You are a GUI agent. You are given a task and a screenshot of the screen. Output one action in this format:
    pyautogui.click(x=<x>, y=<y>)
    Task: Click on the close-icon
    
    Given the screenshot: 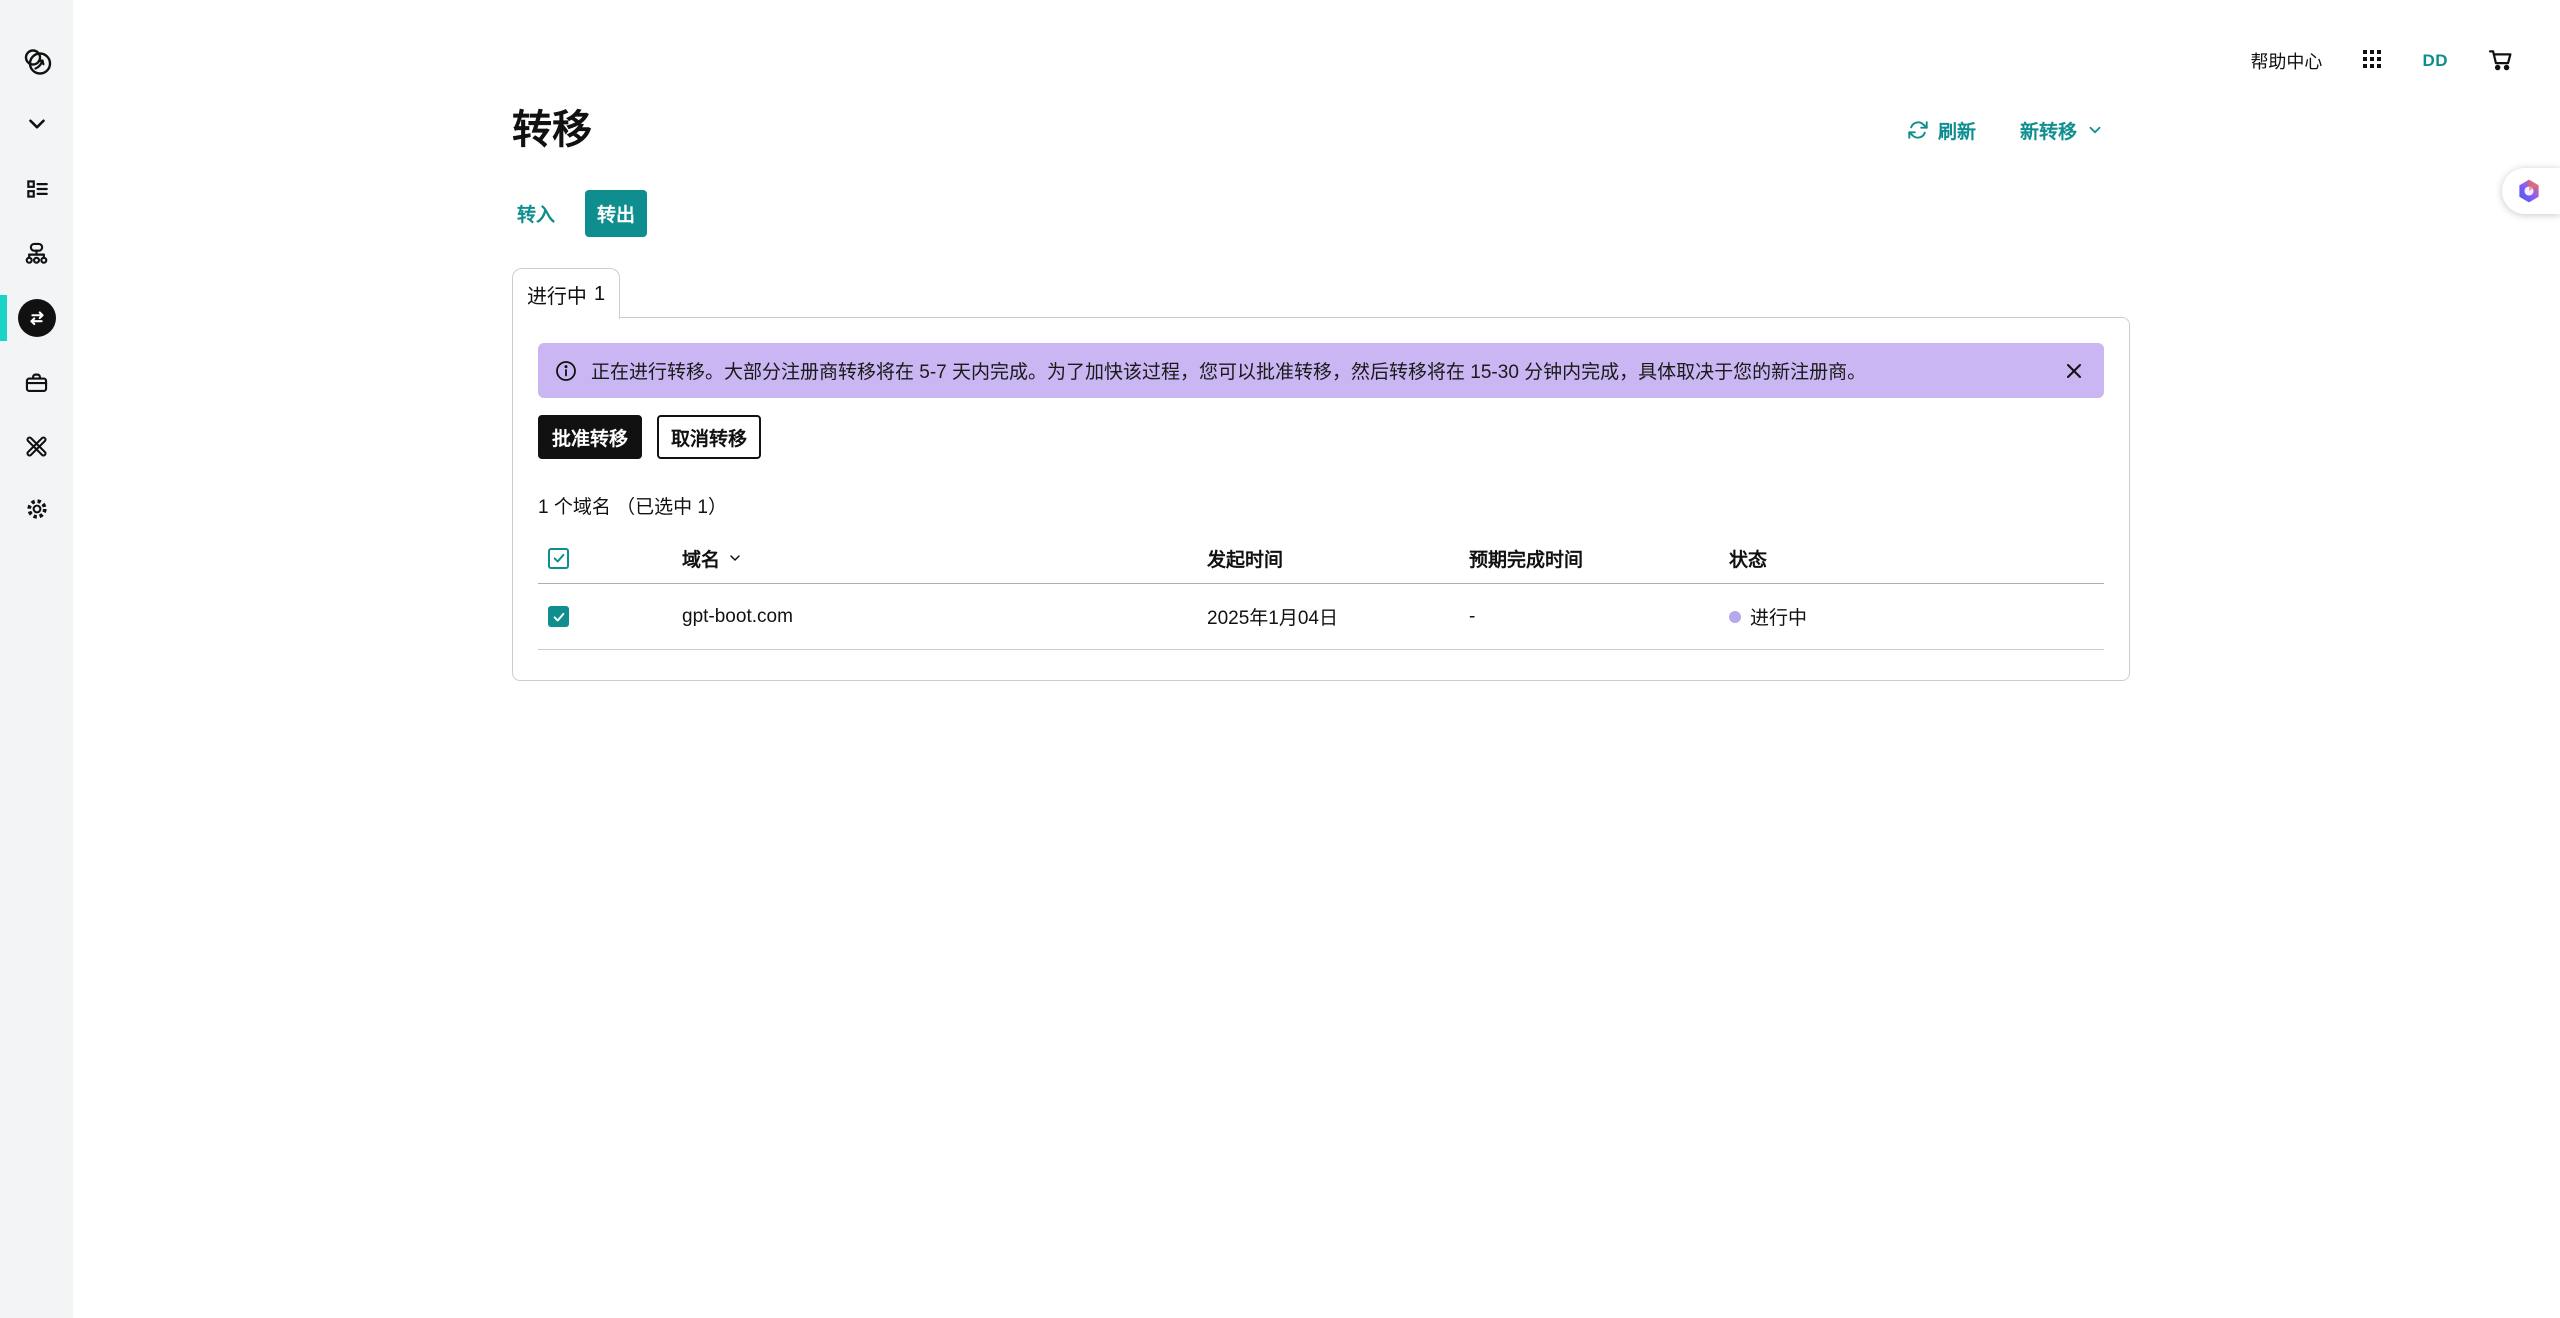 What is the action you would take?
    pyautogui.click(x=2074, y=371)
    